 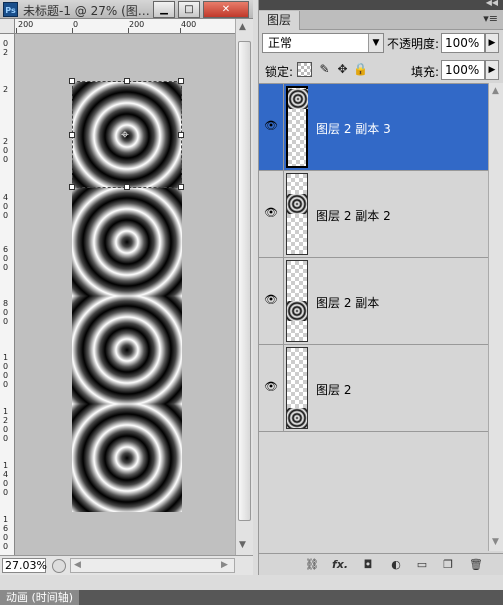 What do you see at coordinates (181, 81) in the screenshot?
I see `transform-handle-top-right` at bounding box center [181, 81].